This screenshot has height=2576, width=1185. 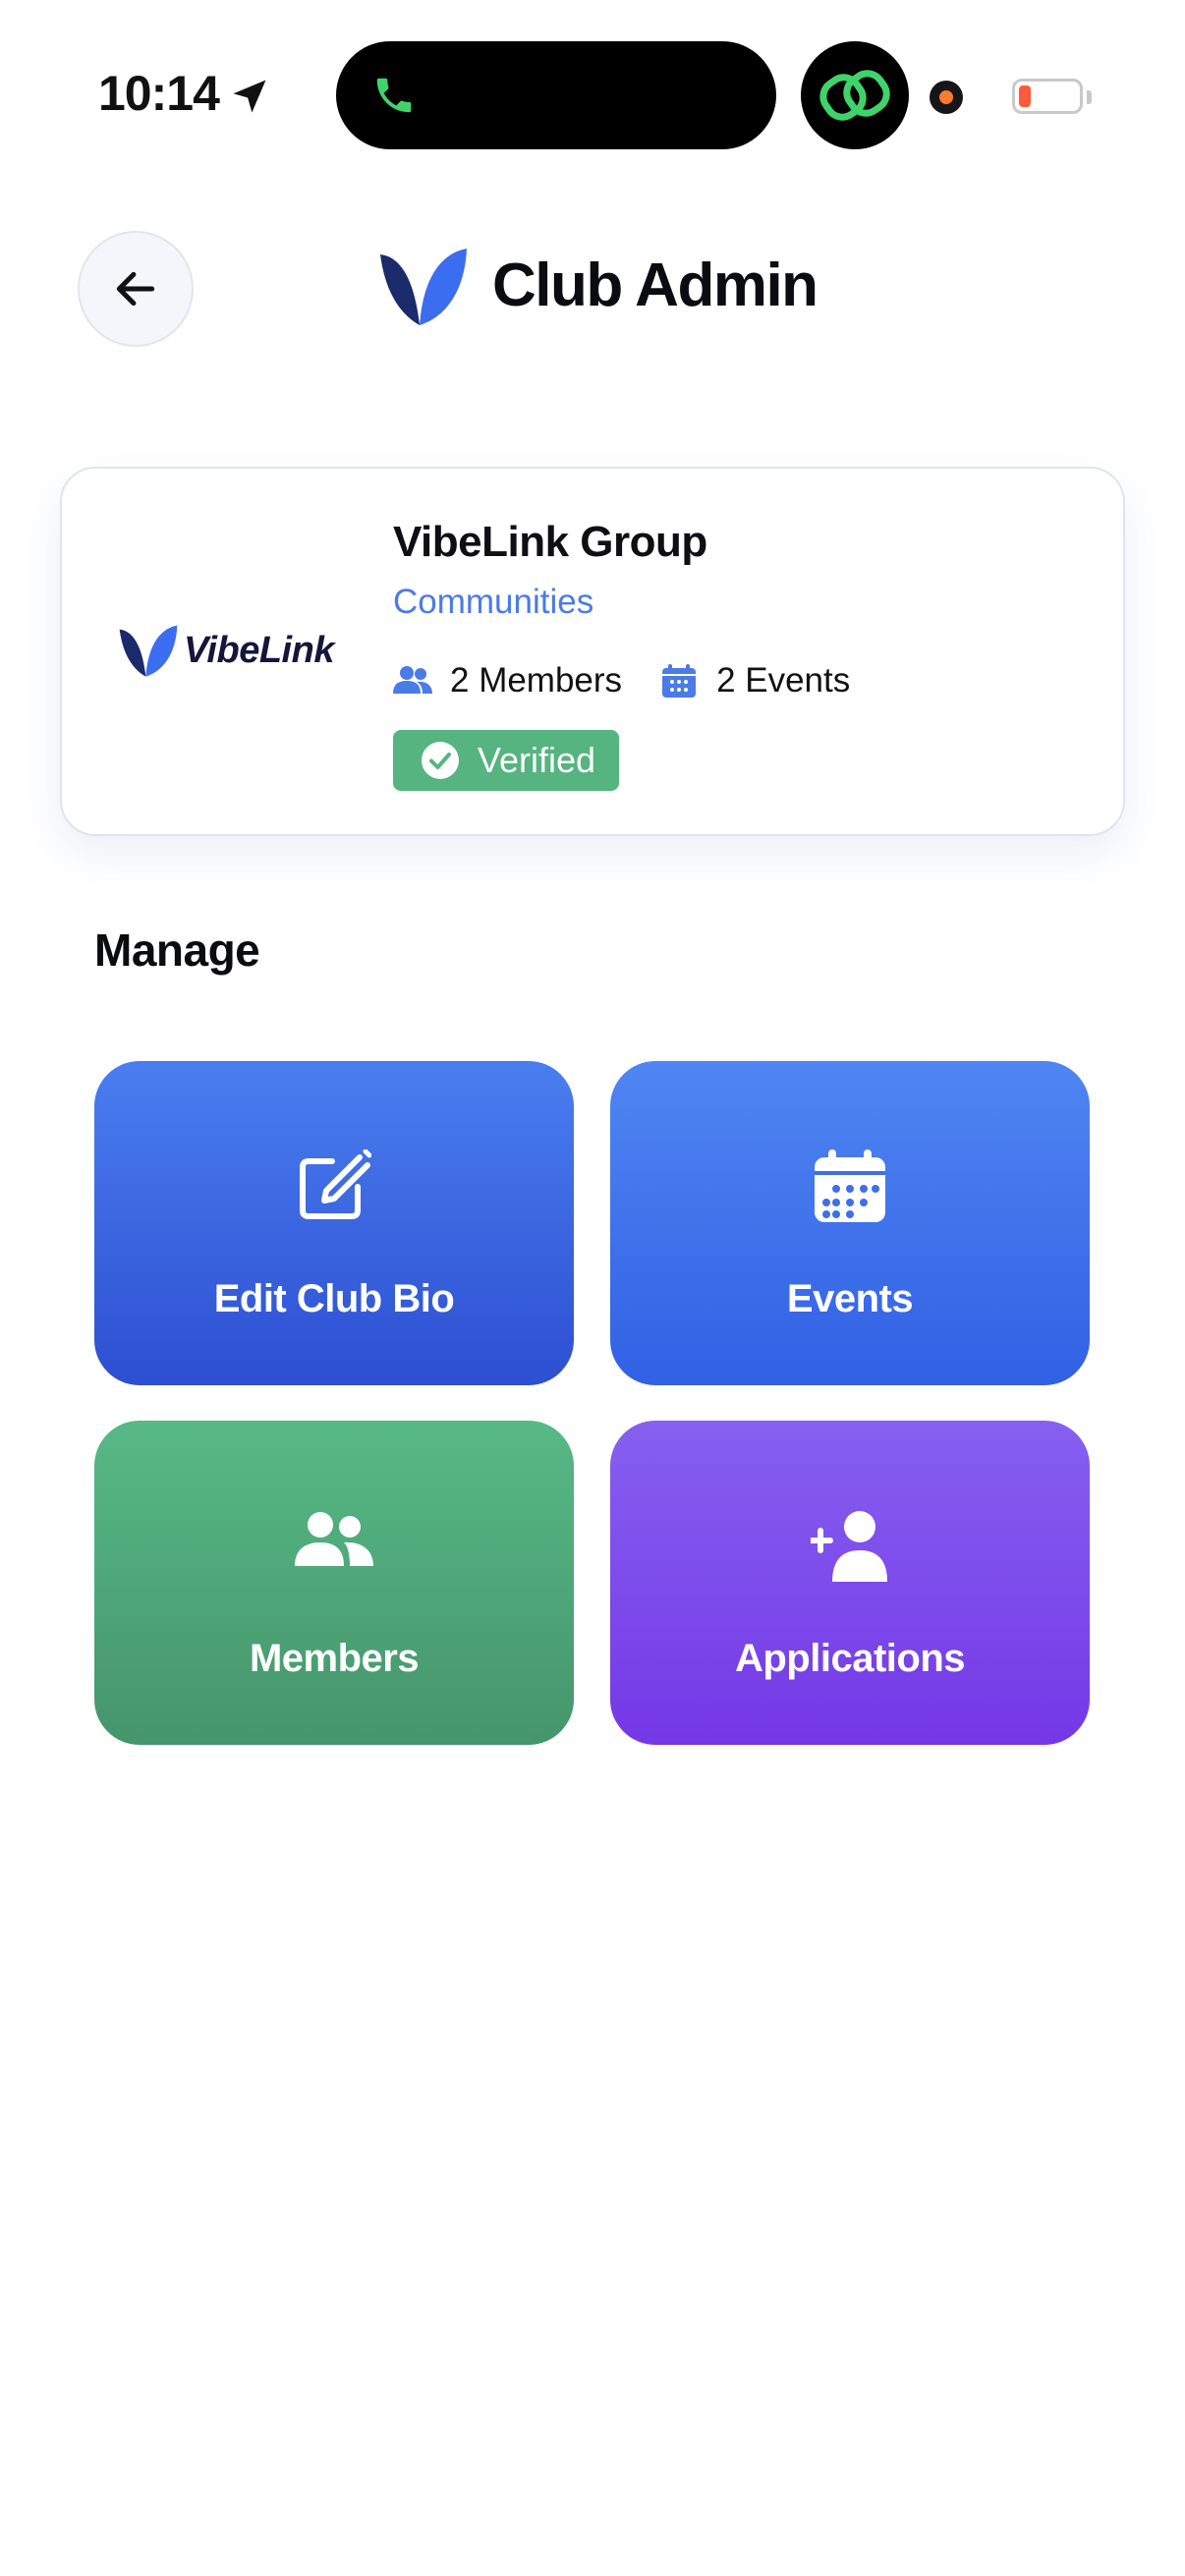 I want to click on verified-badge: Verified, so click(x=506, y=760).